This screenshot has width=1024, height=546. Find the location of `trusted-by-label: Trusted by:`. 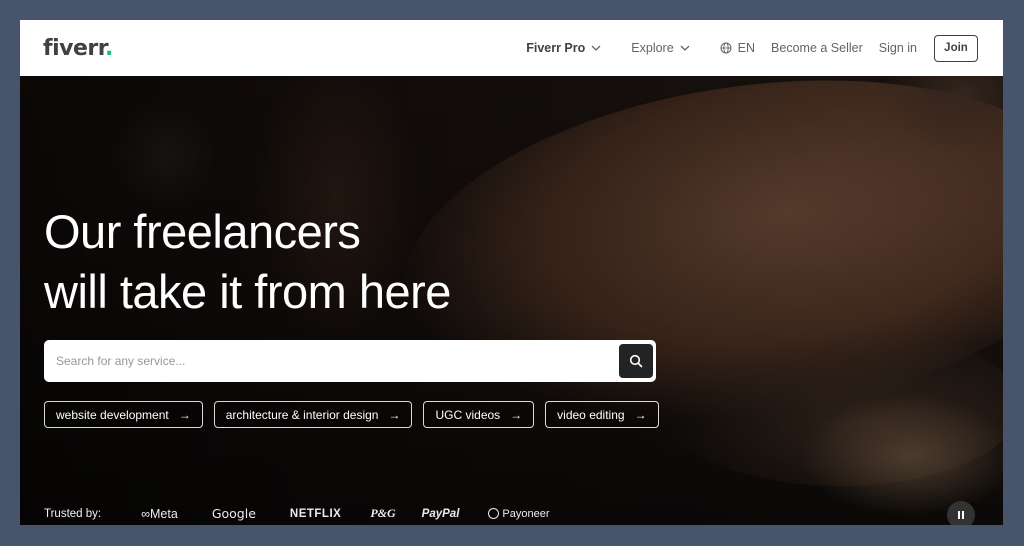

trusted-by-label: Trusted by: is located at coordinates (73, 513).